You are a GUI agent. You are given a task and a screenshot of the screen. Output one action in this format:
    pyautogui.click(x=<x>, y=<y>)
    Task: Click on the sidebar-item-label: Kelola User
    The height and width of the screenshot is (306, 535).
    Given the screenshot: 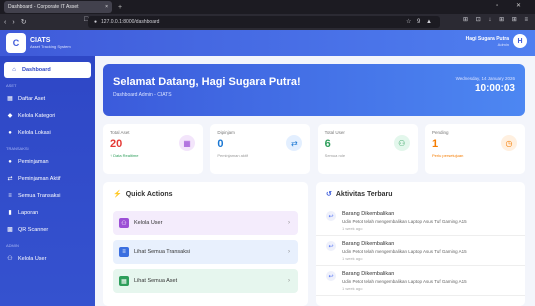 What is the action you would take?
    pyautogui.click(x=32, y=258)
    